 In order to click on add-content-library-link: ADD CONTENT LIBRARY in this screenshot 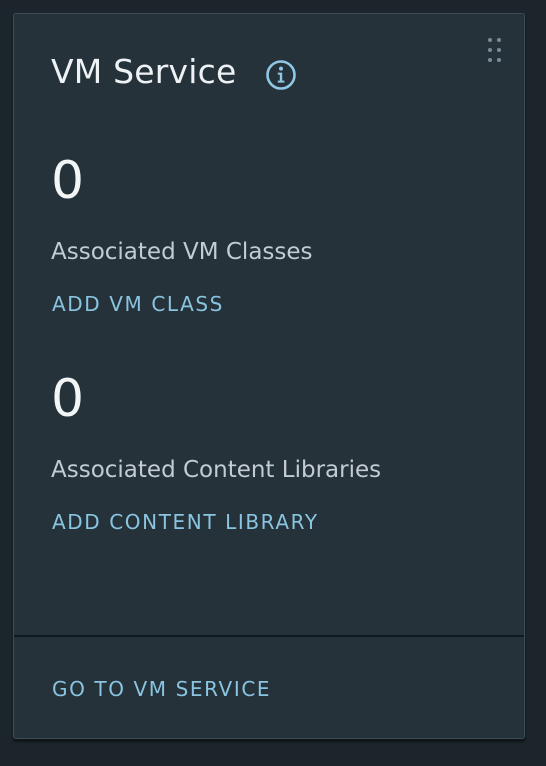, I will do `click(185, 522)`.